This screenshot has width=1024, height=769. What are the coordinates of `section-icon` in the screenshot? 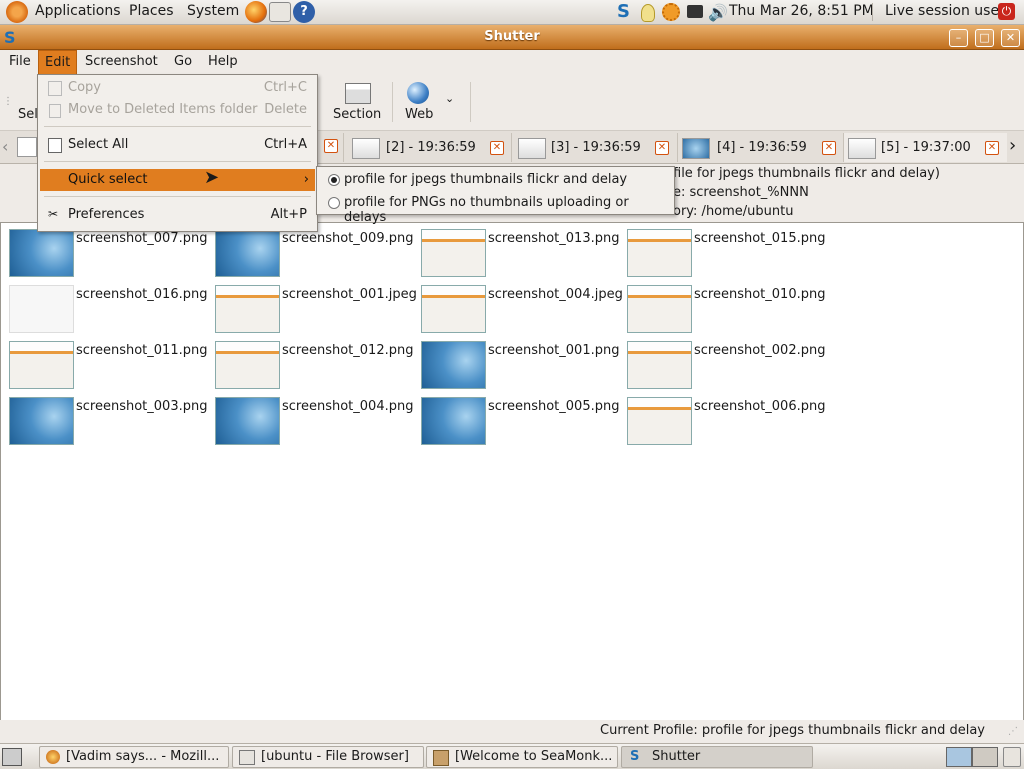 It's located at (358, 93).